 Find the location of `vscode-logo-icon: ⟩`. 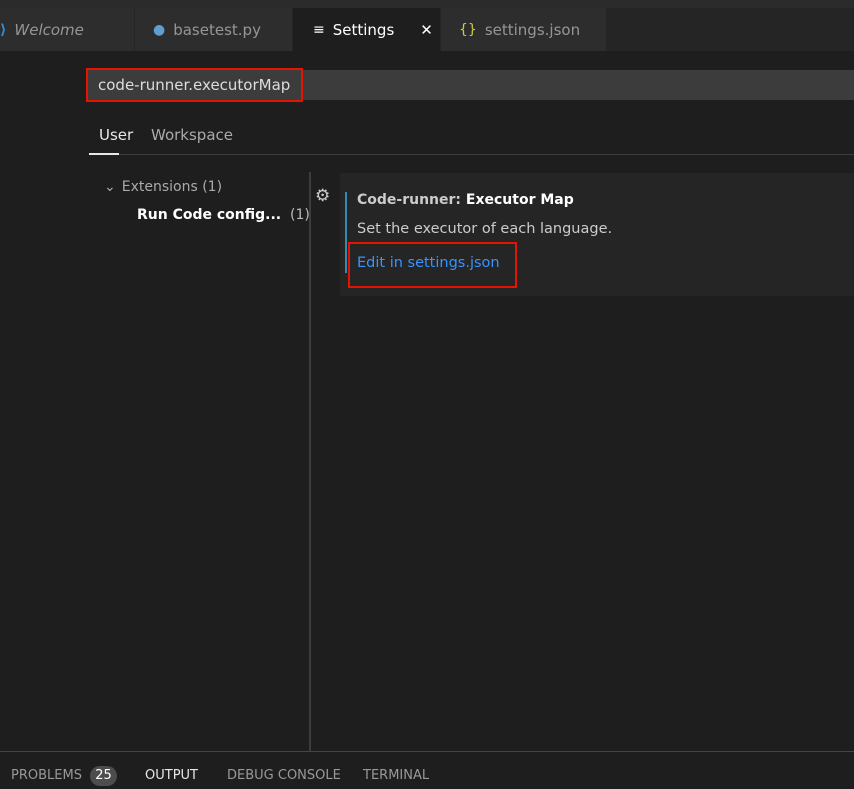

vscode-logo-icon: ⟩ is located at coordinates (3, 29).